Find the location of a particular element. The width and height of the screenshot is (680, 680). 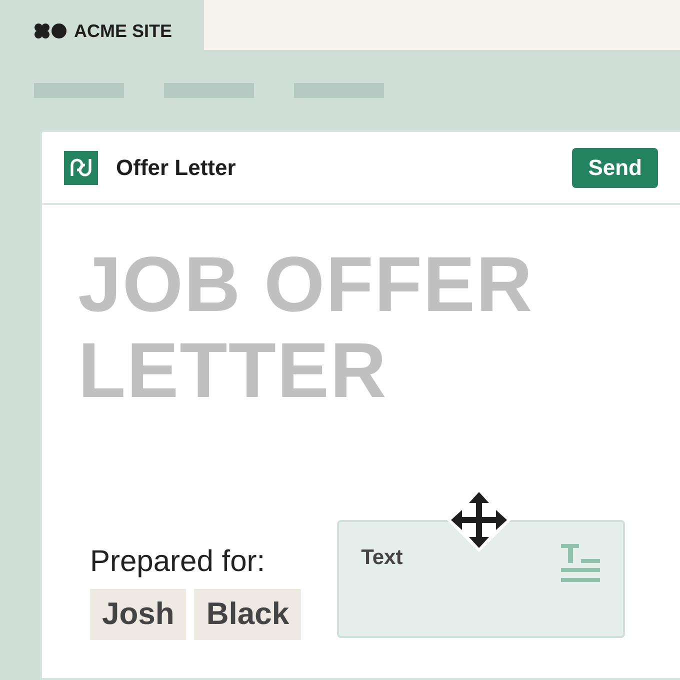

text-field: Text is located at coordinates (481, 579).